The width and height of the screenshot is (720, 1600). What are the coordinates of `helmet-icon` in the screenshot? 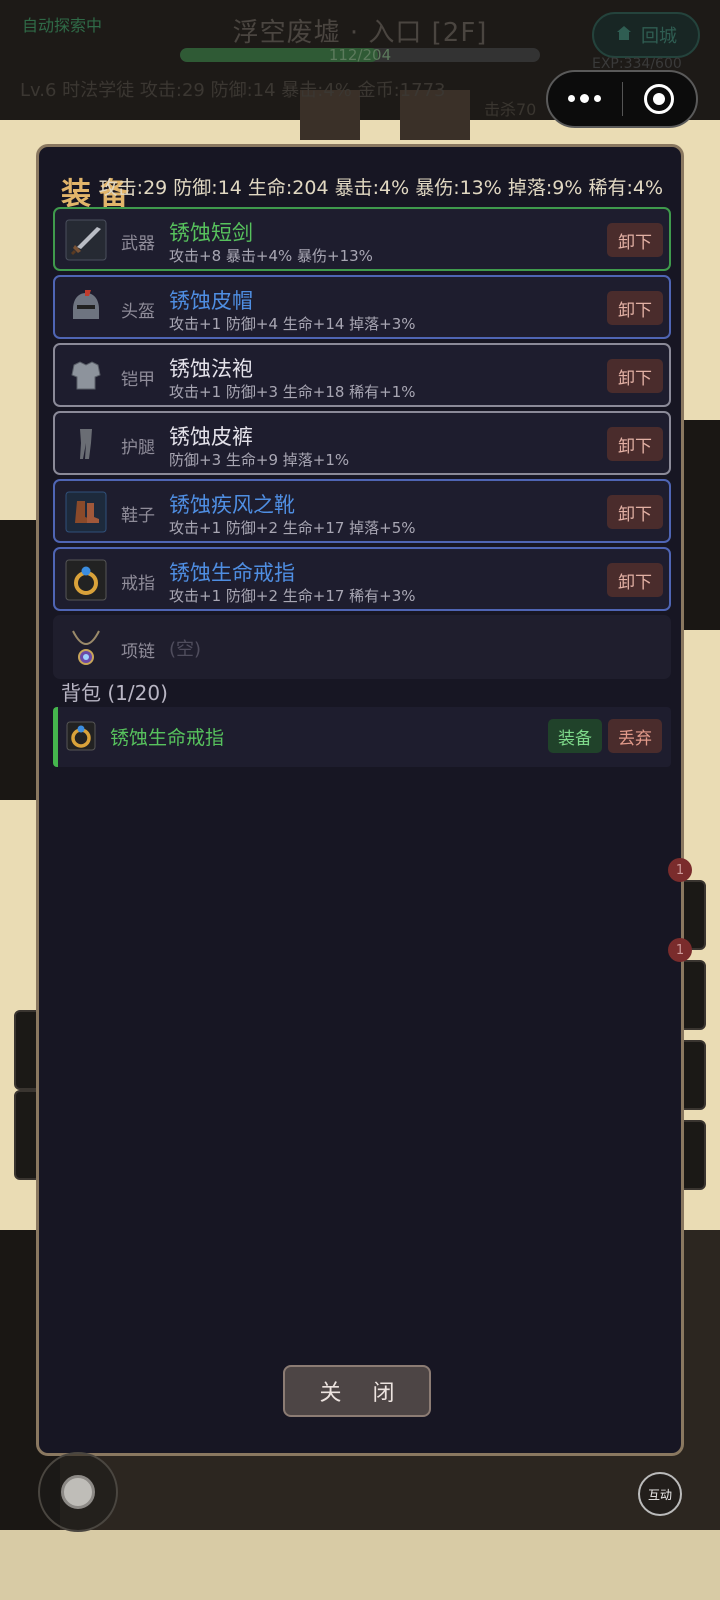 It's located at (86, 308).